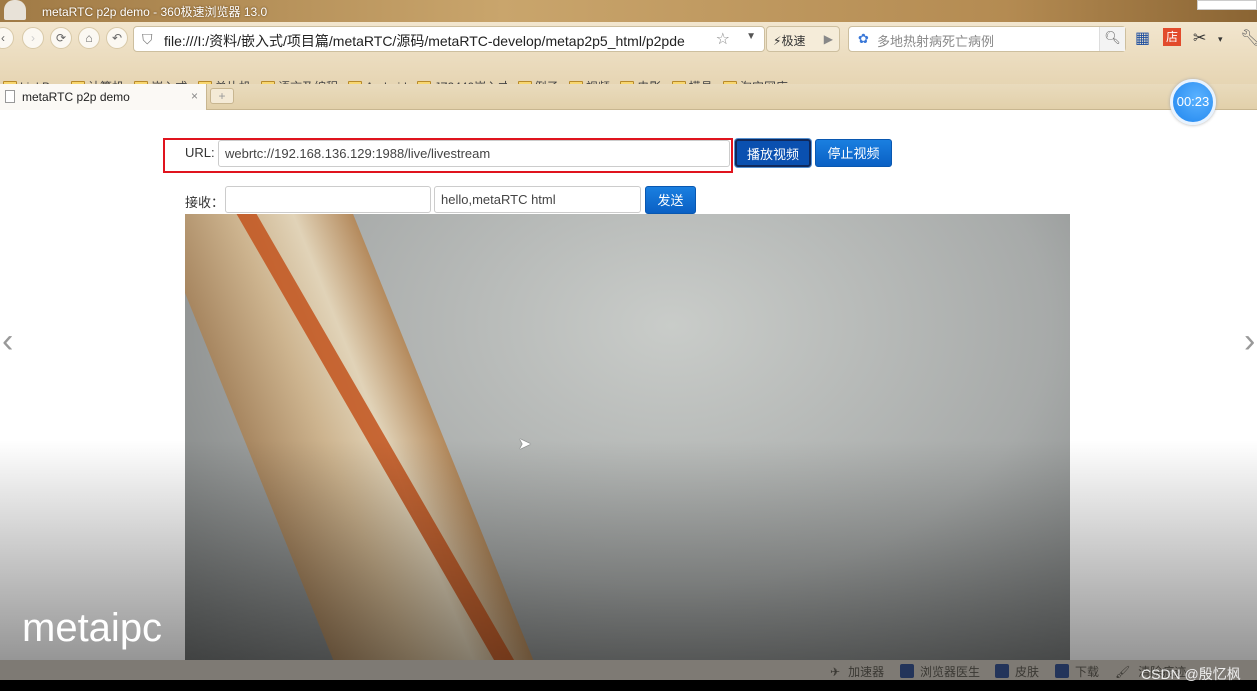 The image size is (1257, 691). What do you see at coordinates (76, 97) in the screenshot?
I see `tab-label: metaRTC p2p demo` at bounding box center [76, 97].